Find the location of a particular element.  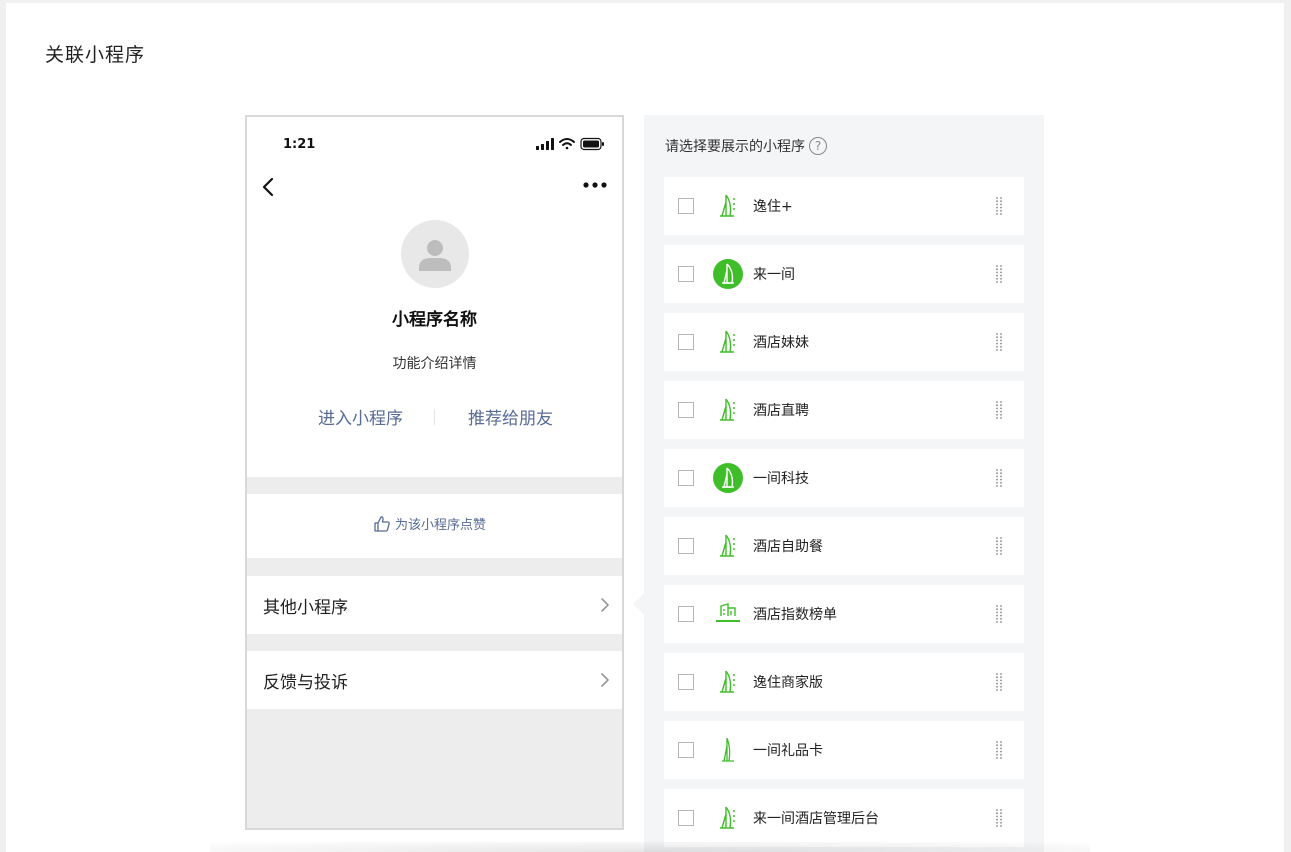

miniprogram-name: 一间科技 is located at coordinates (781, 479).